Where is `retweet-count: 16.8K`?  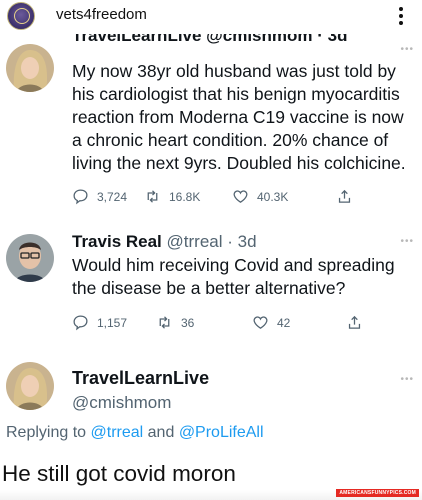 retweet-count: 16.8K is located at coordinates (185, 196).